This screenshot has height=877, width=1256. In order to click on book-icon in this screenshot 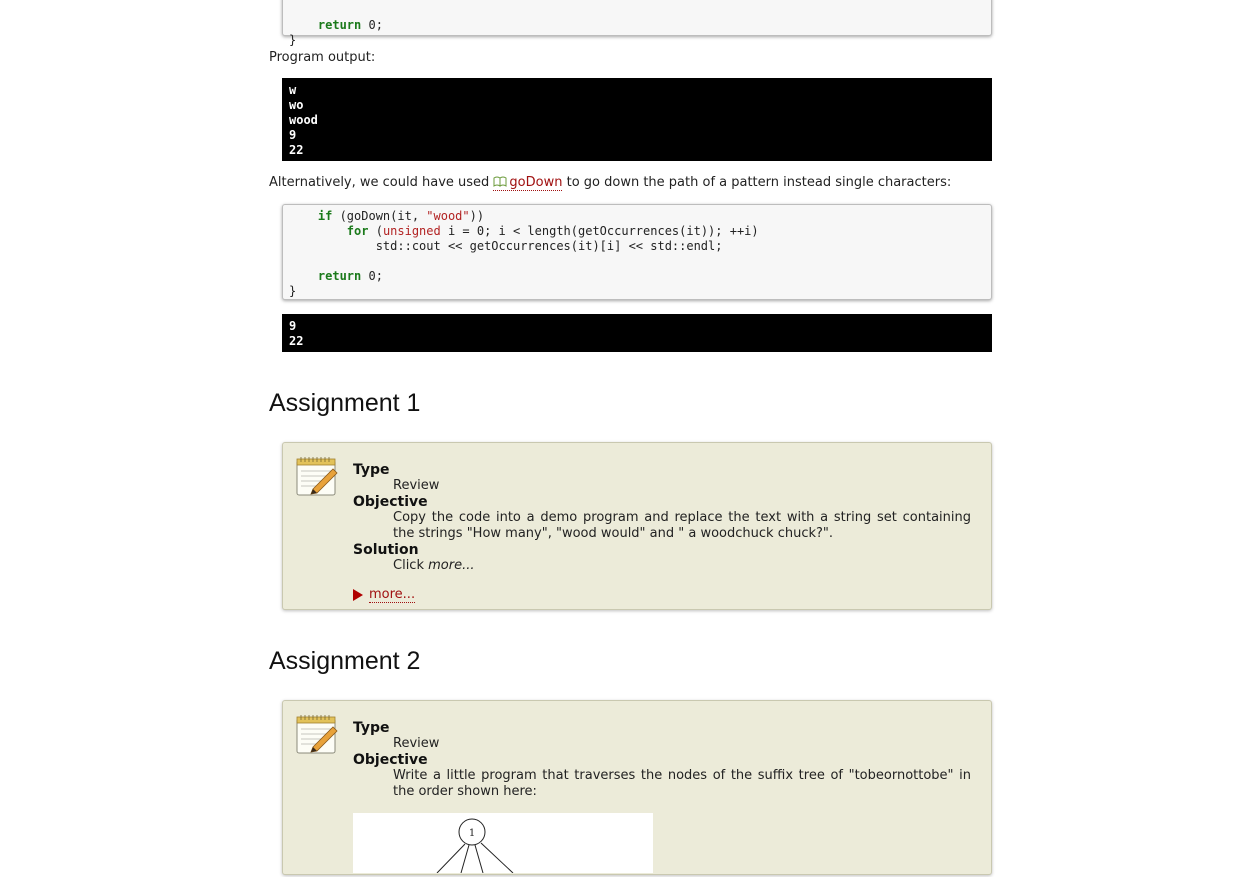, I will do `click(500, 181)`.